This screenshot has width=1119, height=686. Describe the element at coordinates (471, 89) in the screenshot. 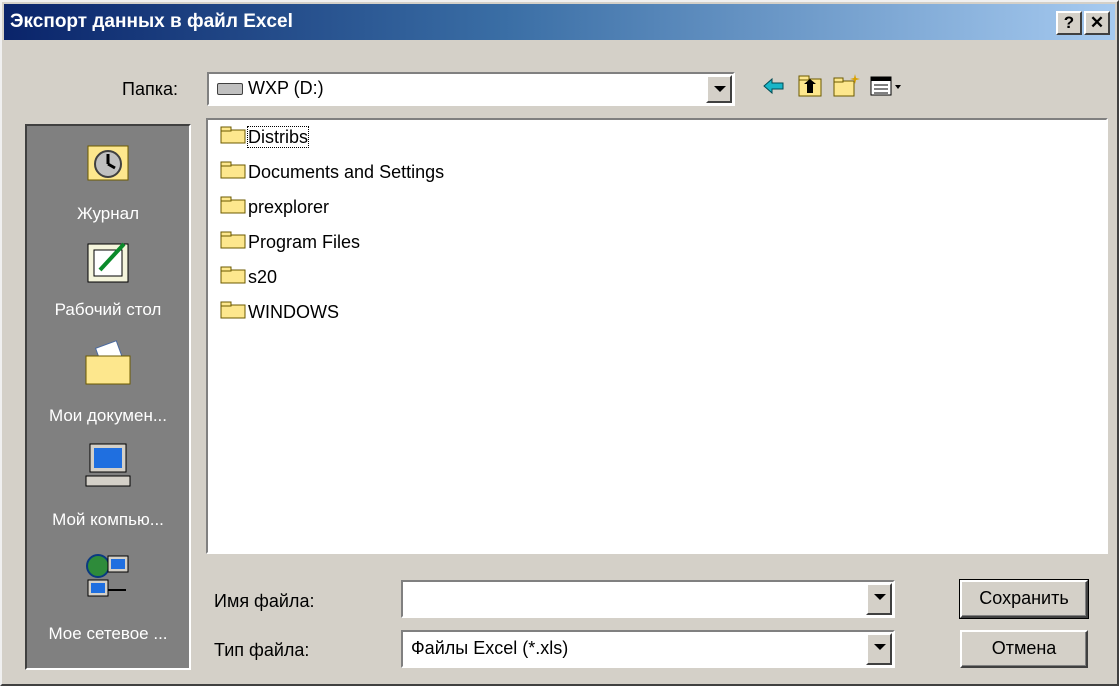

I see `folder-combobox: WXP (D:)` at that location.